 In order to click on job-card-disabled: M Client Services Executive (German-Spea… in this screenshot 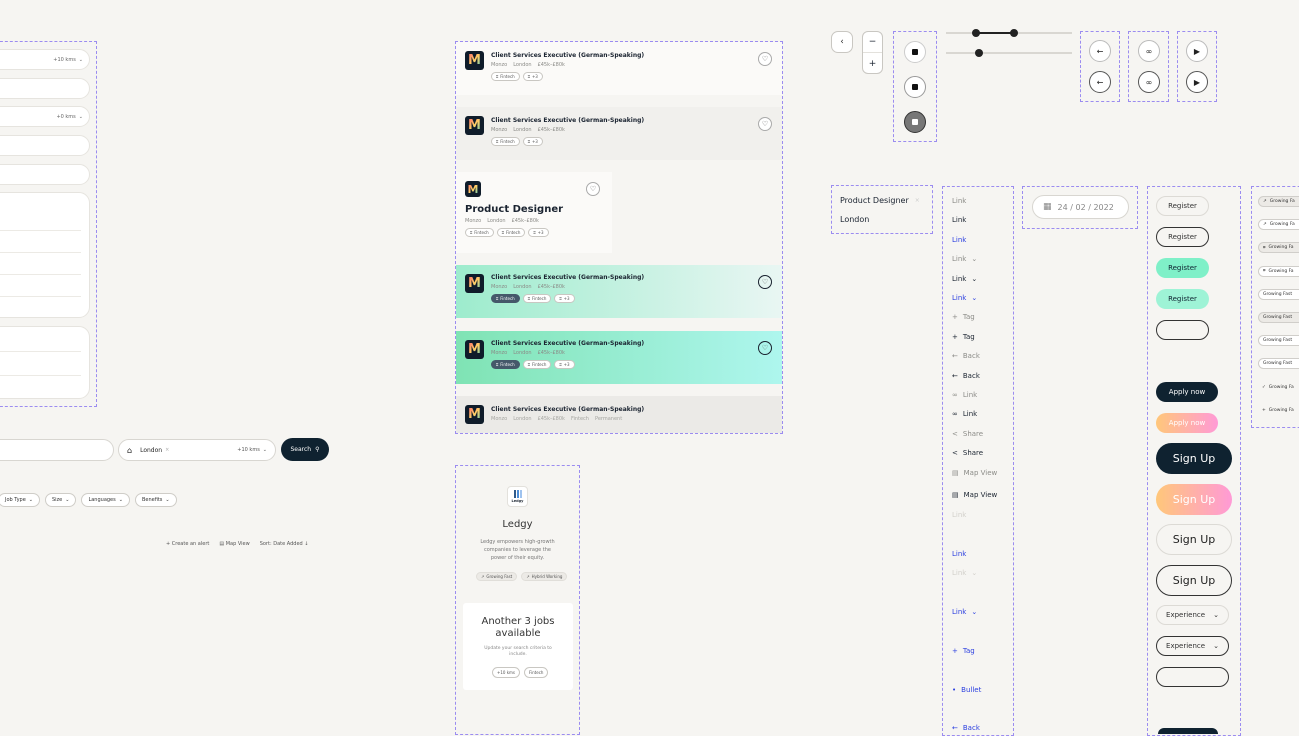, I will do `click(619, 414)`.